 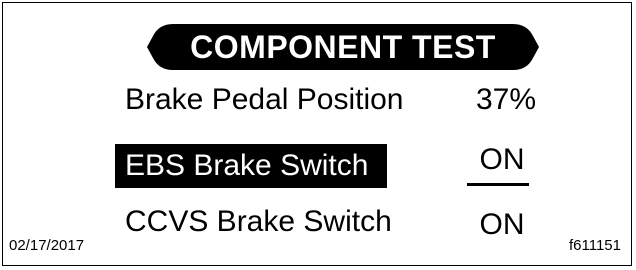 What do you see at coordinates (498, 184) in the screenshot?
I see `value-underline` at bounding box center [498, 184].